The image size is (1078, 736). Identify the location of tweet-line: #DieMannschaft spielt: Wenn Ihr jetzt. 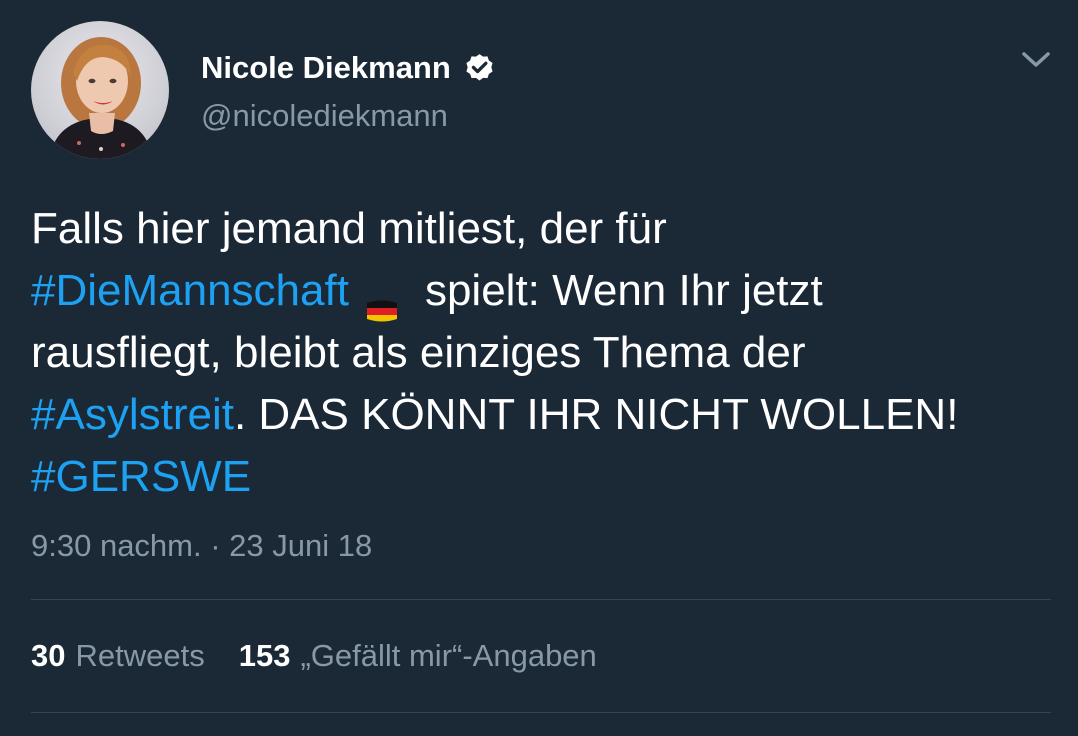
(541, 291).